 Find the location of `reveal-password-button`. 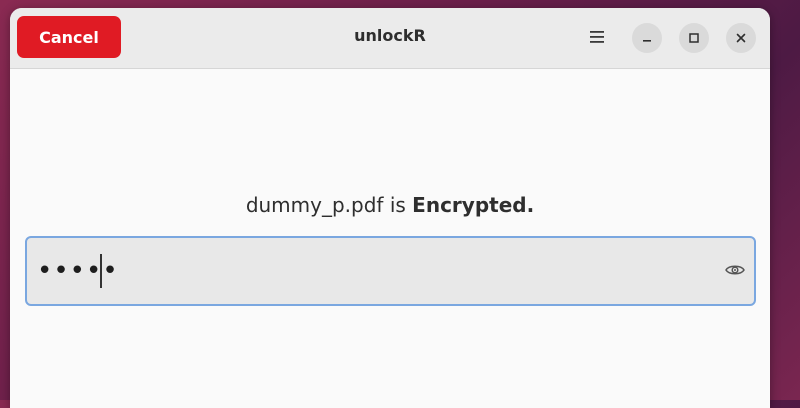

reveal-password-button is located at coordinates (735, 270).